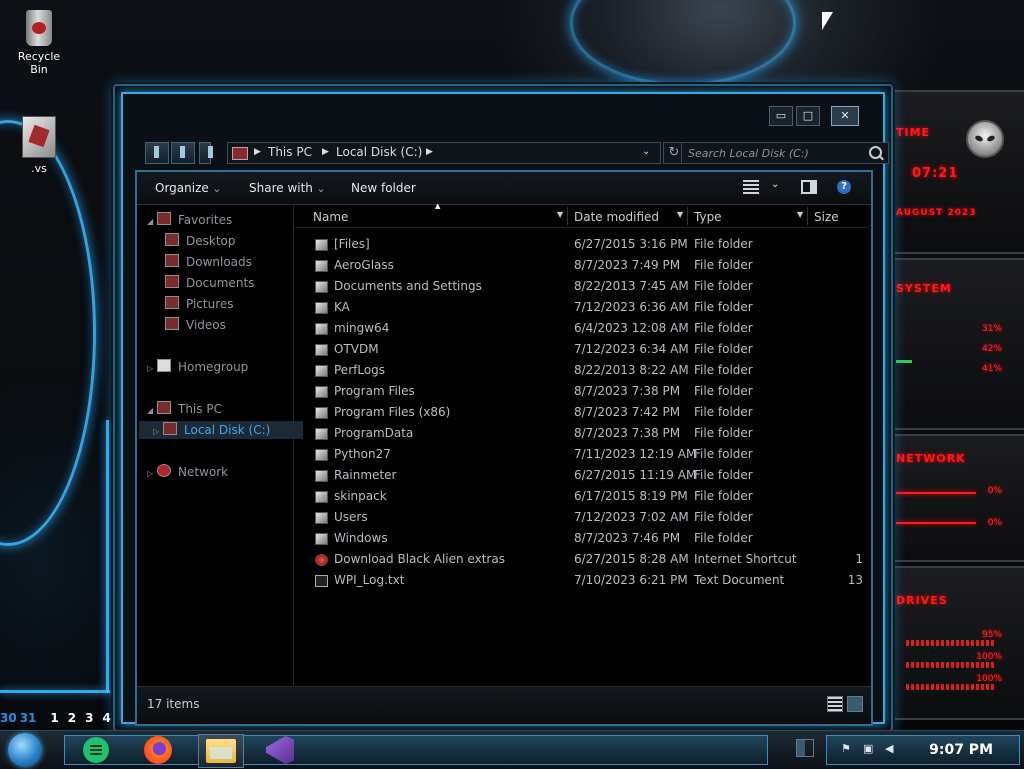 The height and width of the screenshot is (769, 1024). What do you see at coordinates (923, 750) in the screenshot?
I see `system-tray: ⚑ ▣ ◀ 9:07 PM` at bounding box center [923, 750].